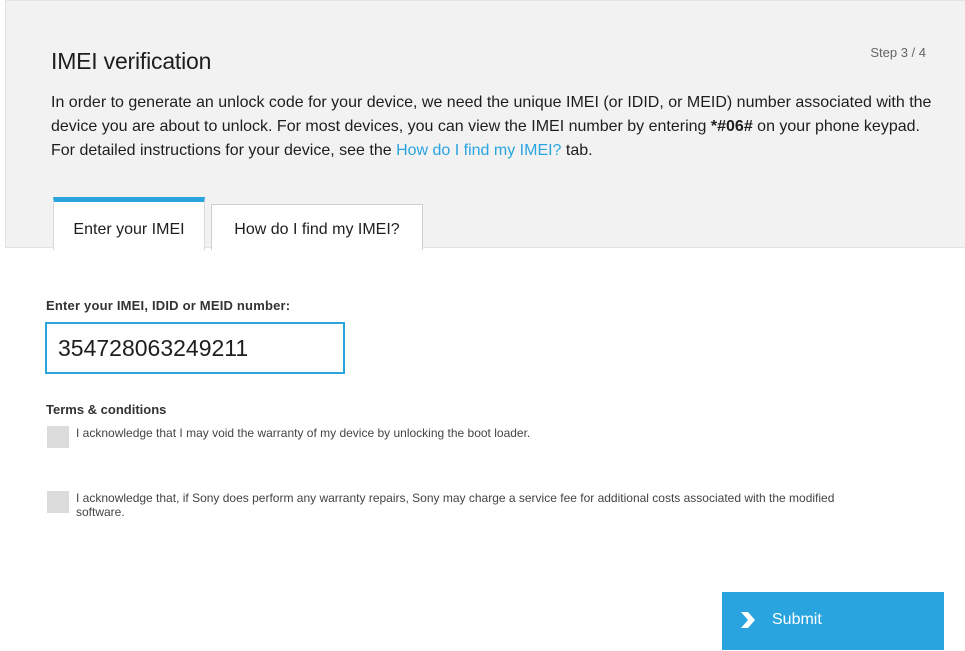 This screenshot has height=651, width=965. Describe the element at coordinates (195, 348) in the screenshot. I see `imei-input` at that location.